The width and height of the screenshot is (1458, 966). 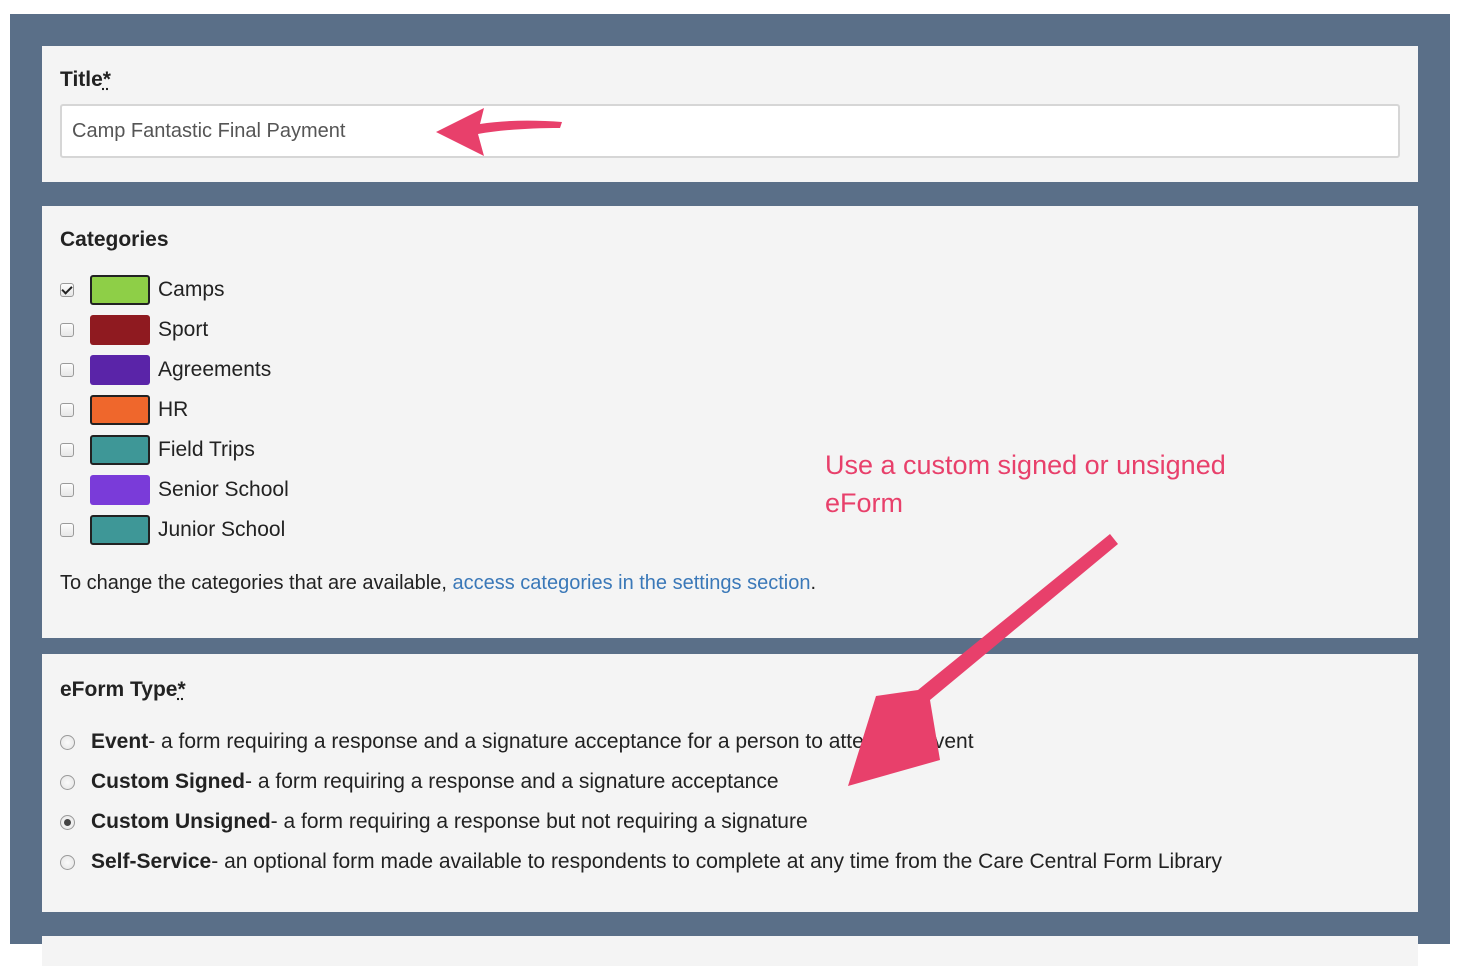 I want to click on eform-type-label: eForm Type*, so click(x=123, y=689).